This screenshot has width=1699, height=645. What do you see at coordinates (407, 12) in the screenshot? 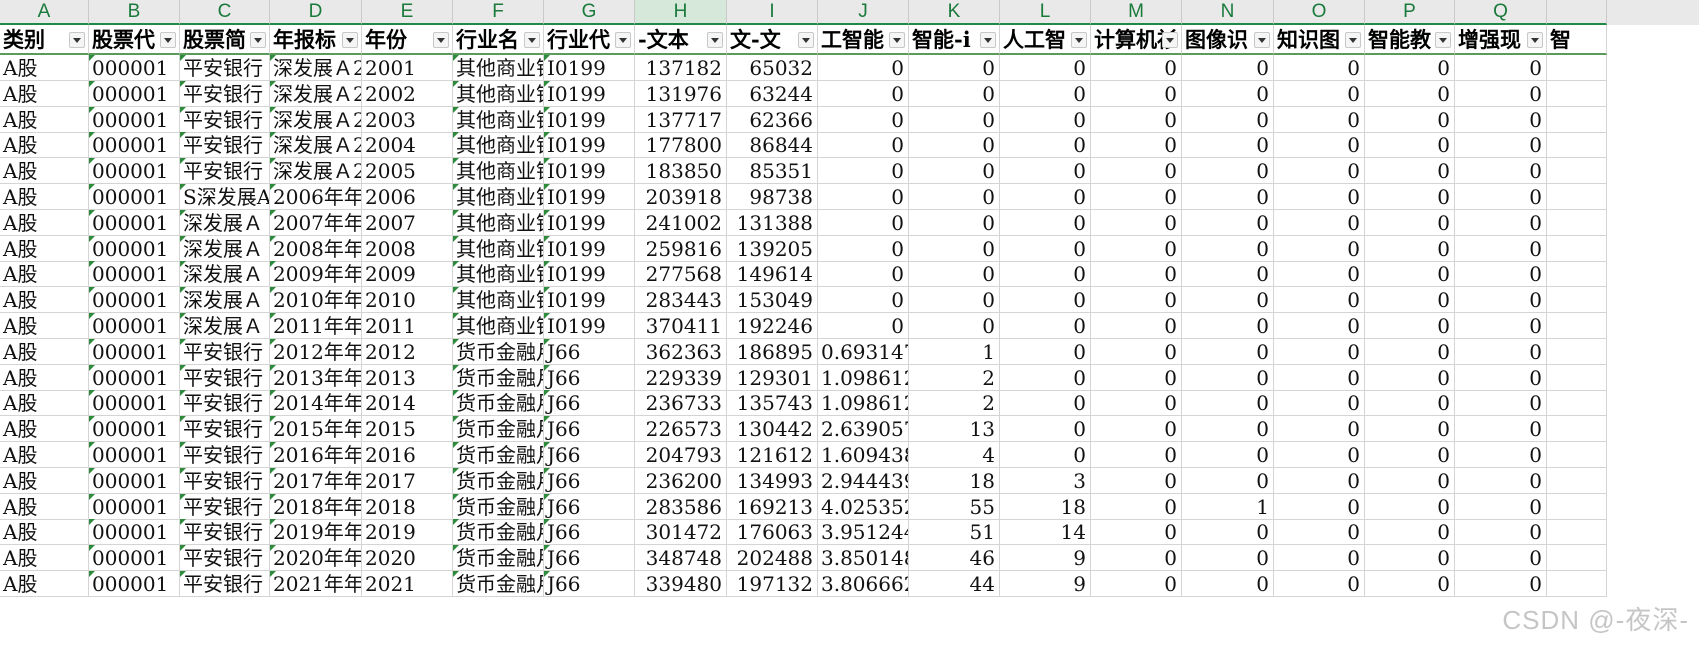
I see `column-header-E: E` at bounding box center [407, 12].